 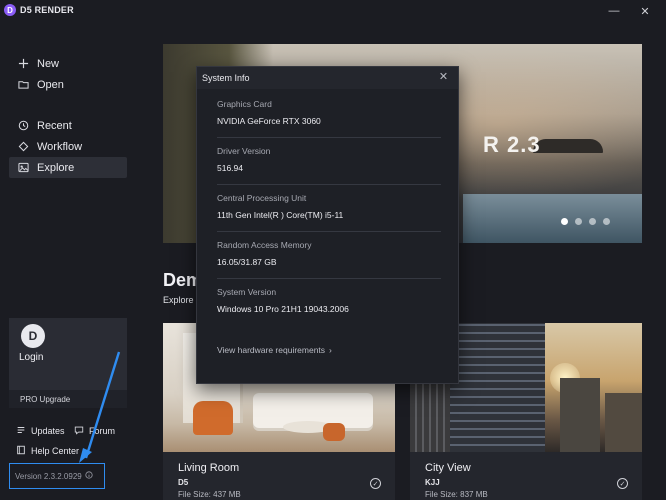 I want to click on forum-icon, so click(x=79, y=431).